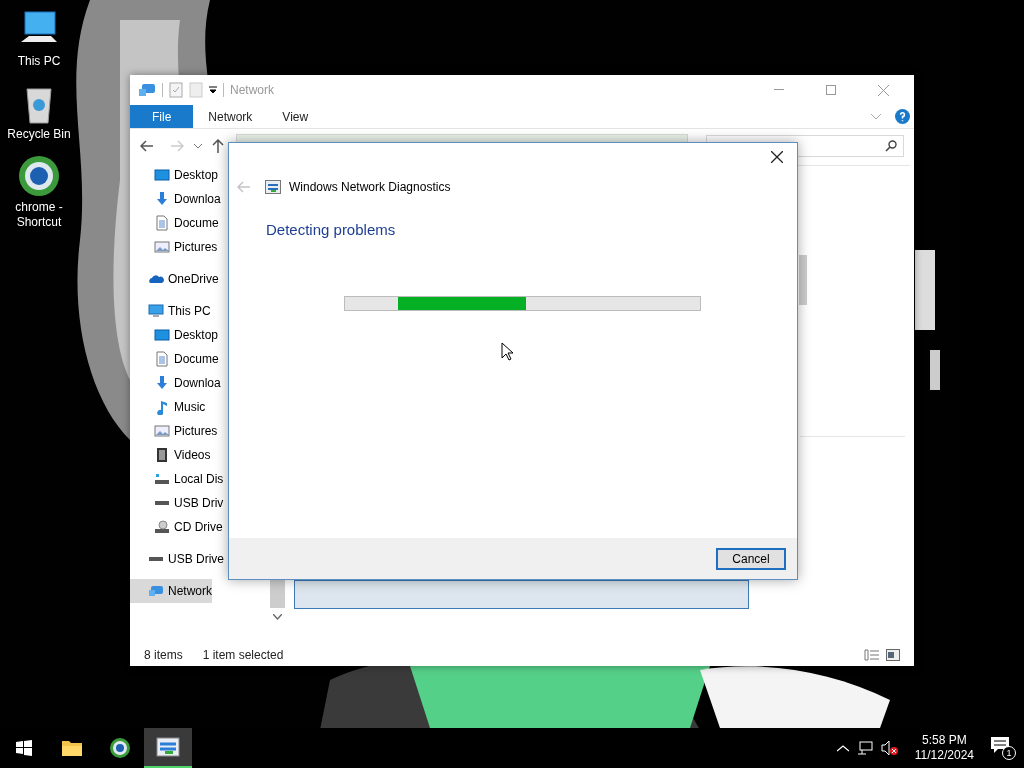 Image resolution: width=1024 pixels, height=768 pixels. I want to click on sidebar-item: Desktop, so click(174, 335).